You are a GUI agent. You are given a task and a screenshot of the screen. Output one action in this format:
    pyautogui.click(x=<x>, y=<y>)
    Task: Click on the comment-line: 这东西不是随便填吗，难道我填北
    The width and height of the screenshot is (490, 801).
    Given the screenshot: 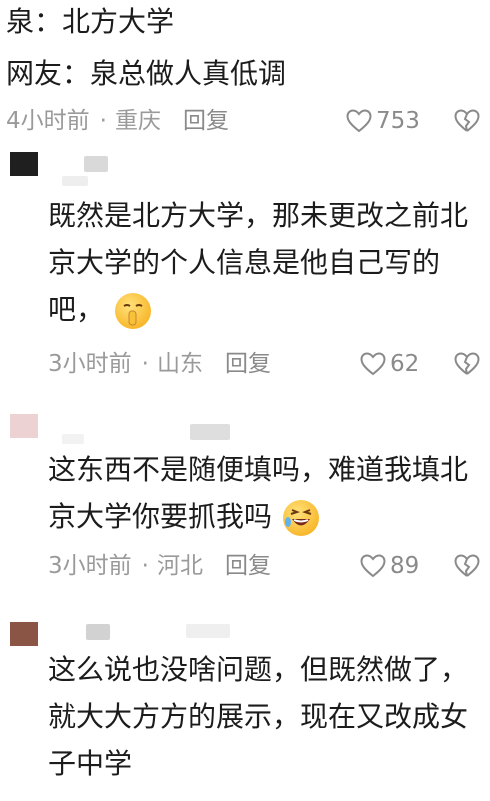 What is the action you would take?
    pyautogui.click(x=258, y=469)
    